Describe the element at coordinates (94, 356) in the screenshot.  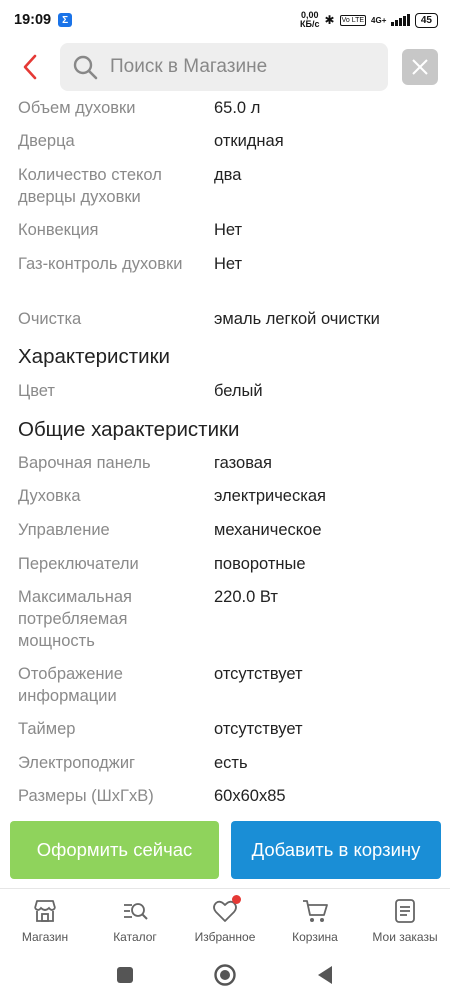
I see `section-title-characteristics: Характеристики` at that location.